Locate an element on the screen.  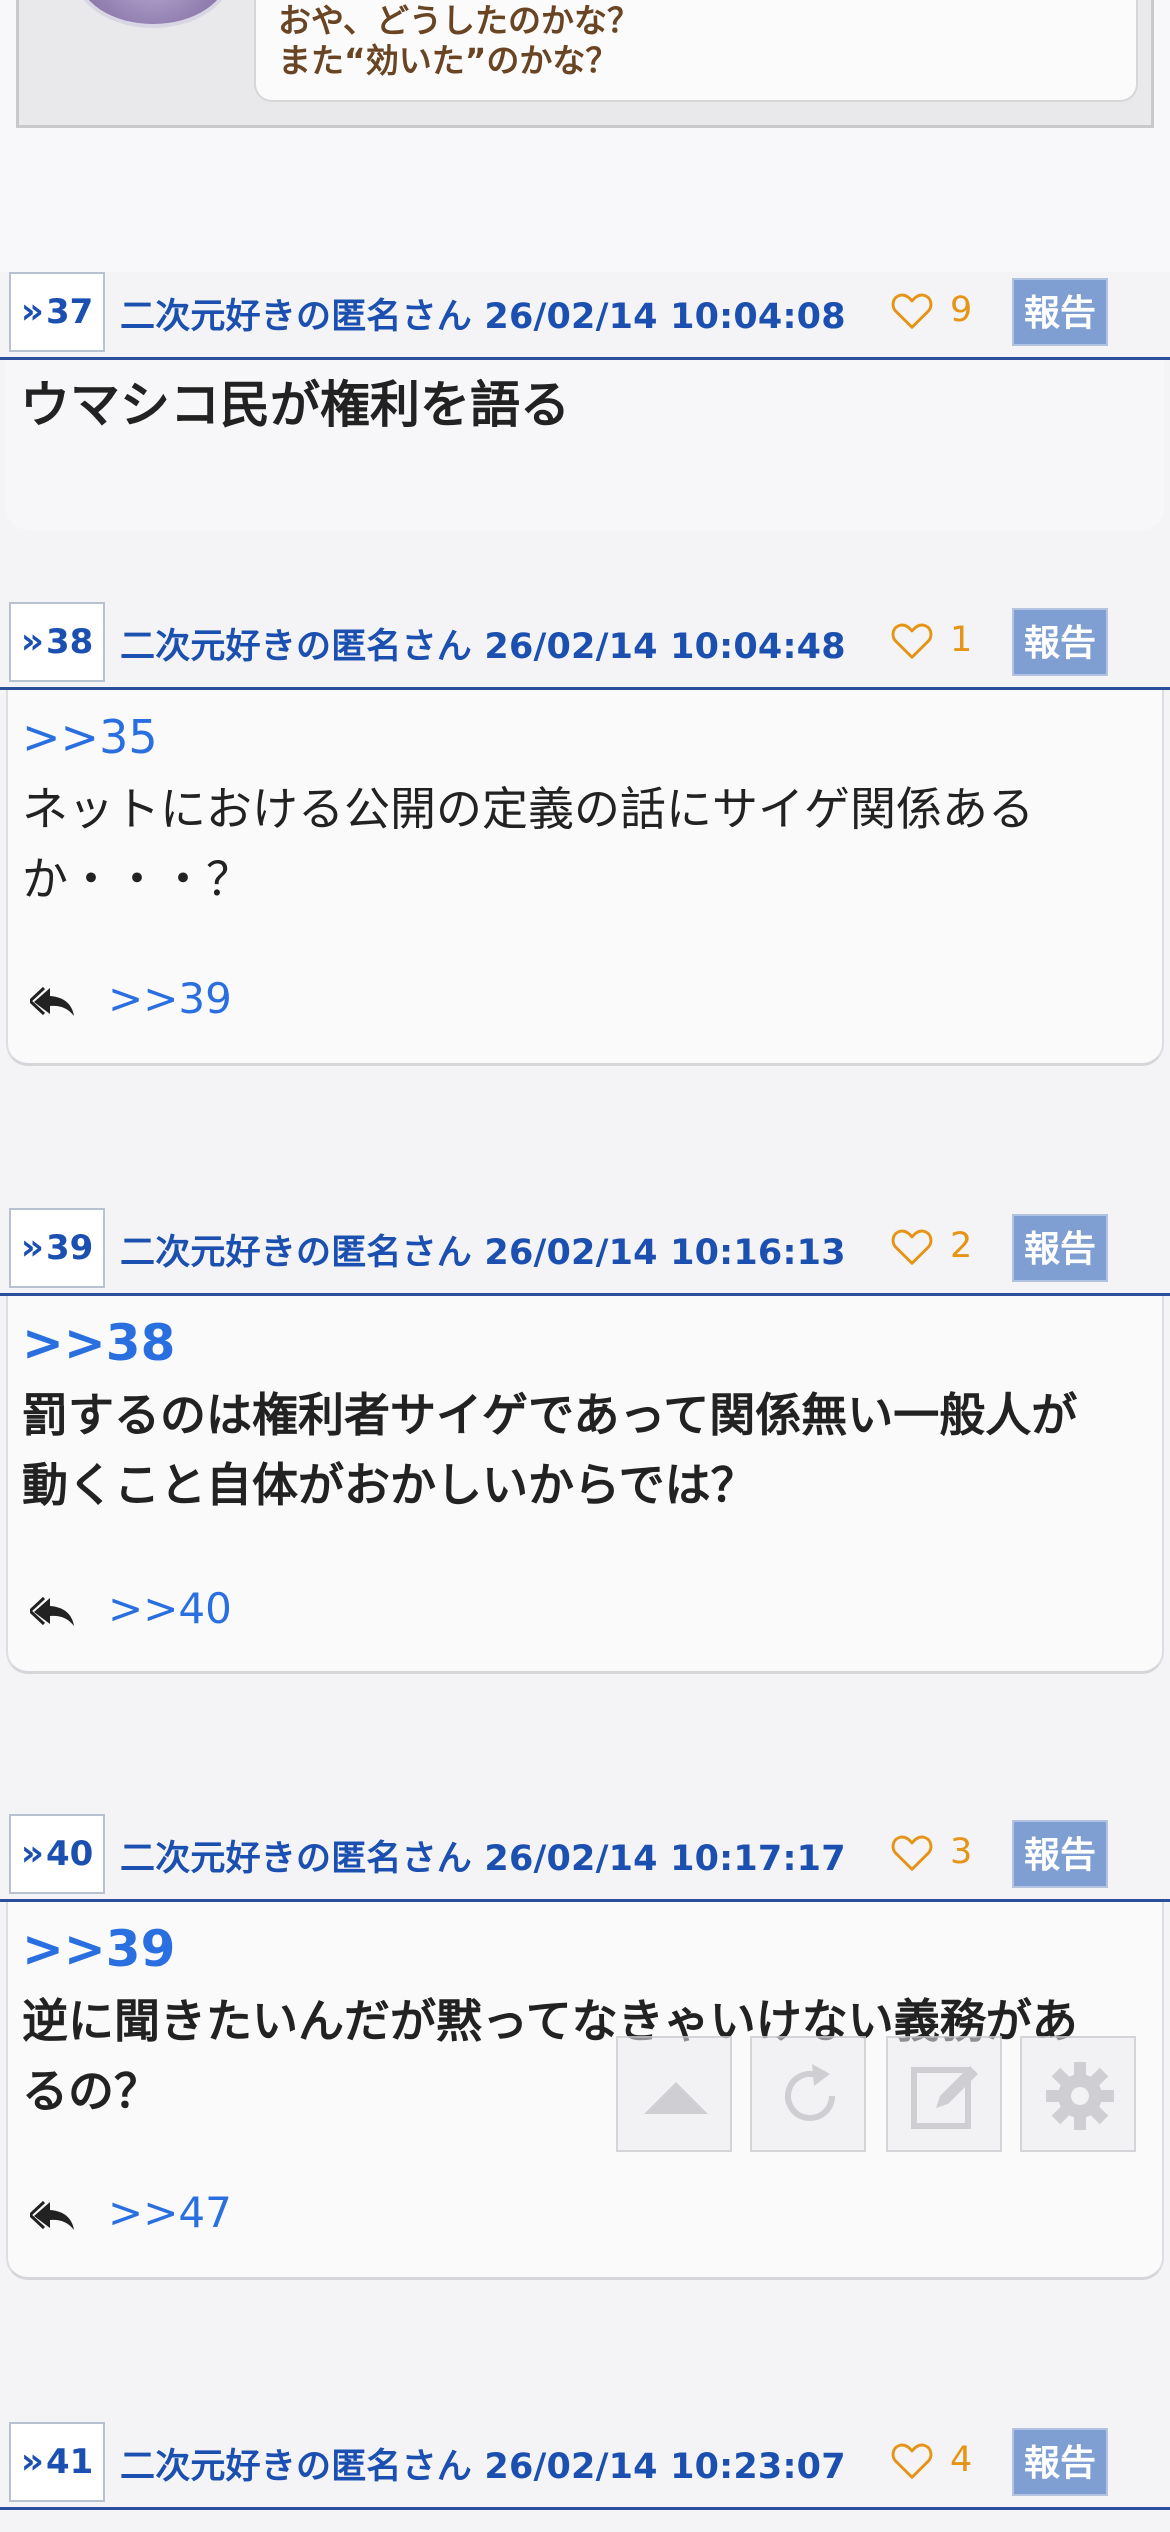
post-meta: 二次元好きの匿名さん 26/02/14 10:17:17 is located at coordinates (483, 1855).